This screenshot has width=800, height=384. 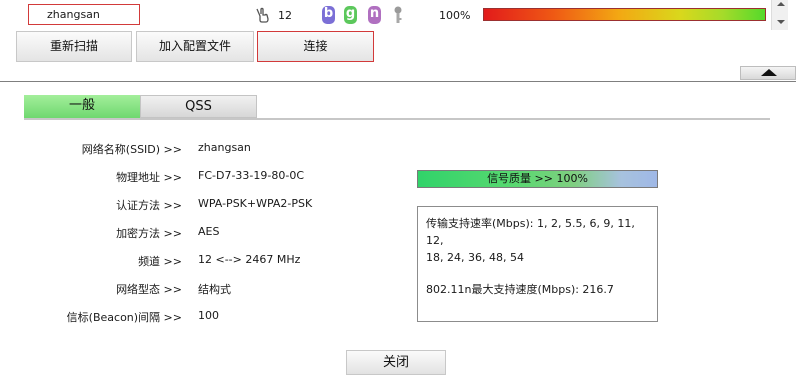 What do you see at coordinates (74, 46) in the screenshot?
I see `rescan-button: 重新扫描` at bounding box center [74, 46].